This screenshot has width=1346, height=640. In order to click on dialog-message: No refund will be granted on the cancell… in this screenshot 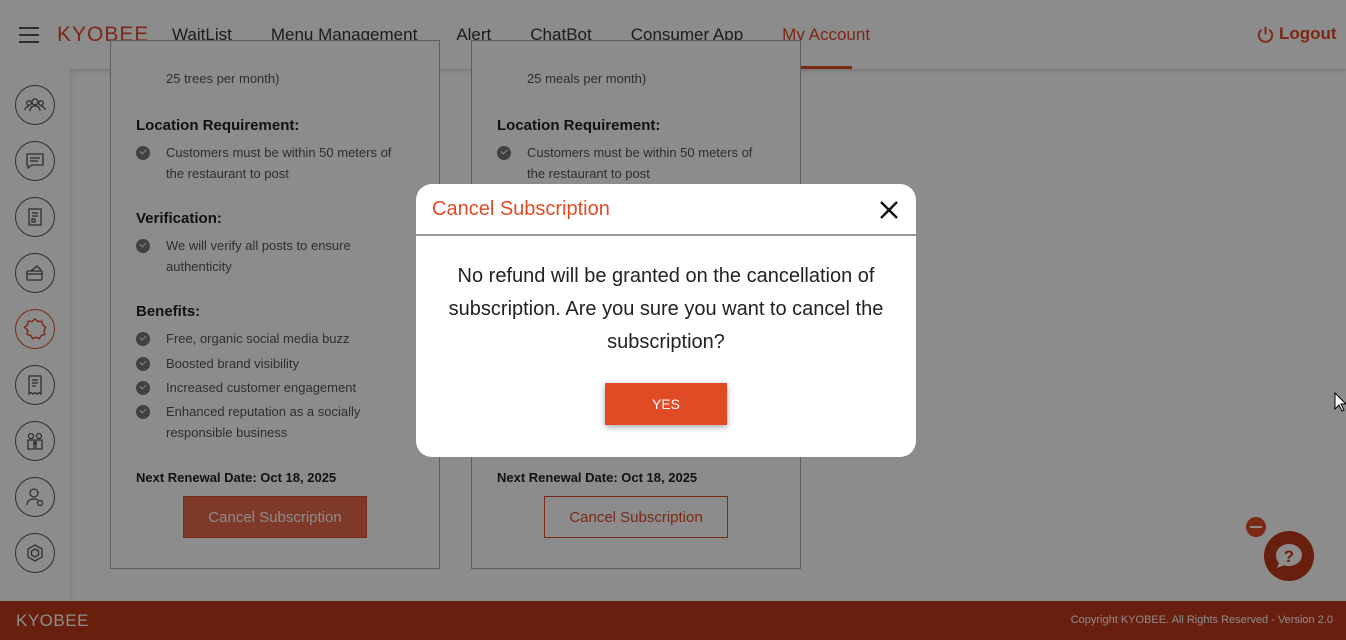, I will do `click(666, 309)`.